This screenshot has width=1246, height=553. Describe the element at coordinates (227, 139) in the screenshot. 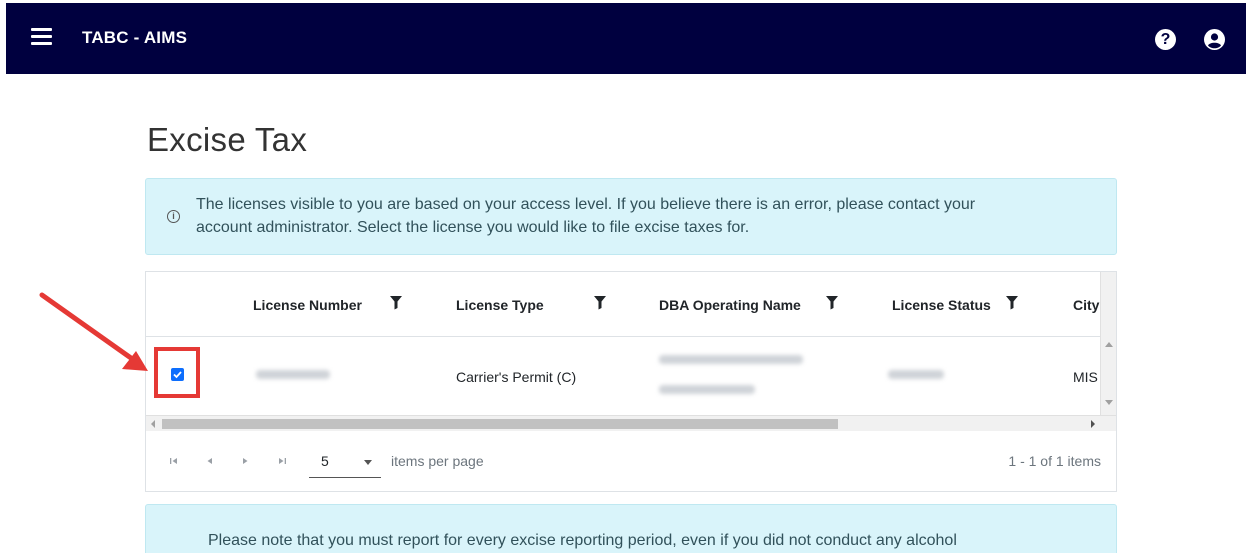

I see `page-title: Excise Tax` at that location.